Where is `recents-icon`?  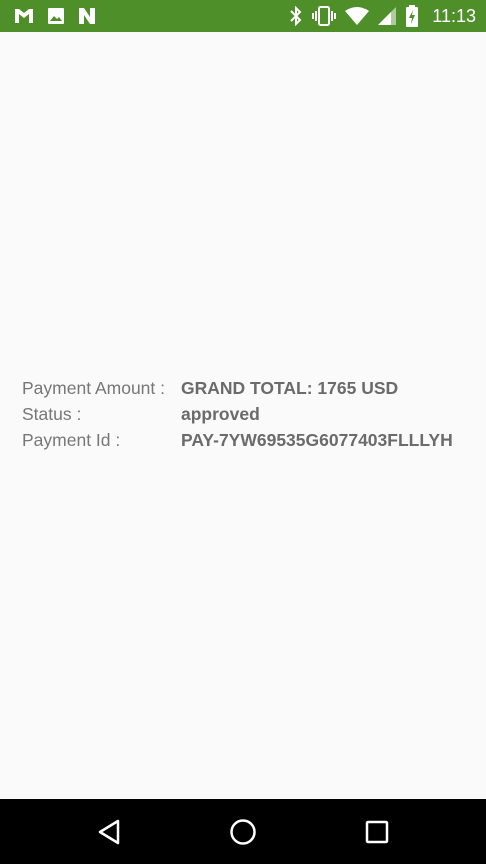 recents-icon is located at coordinates (377, 832).